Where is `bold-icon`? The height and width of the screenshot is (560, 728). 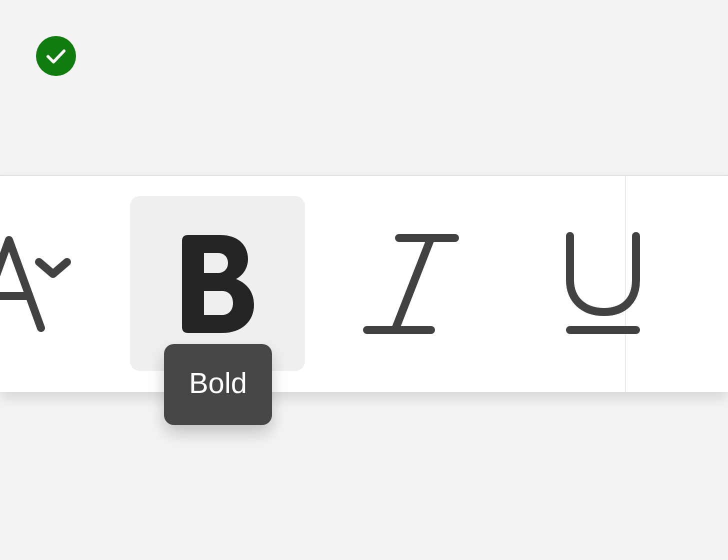
bold-icon is located at coordinates (218, 283).